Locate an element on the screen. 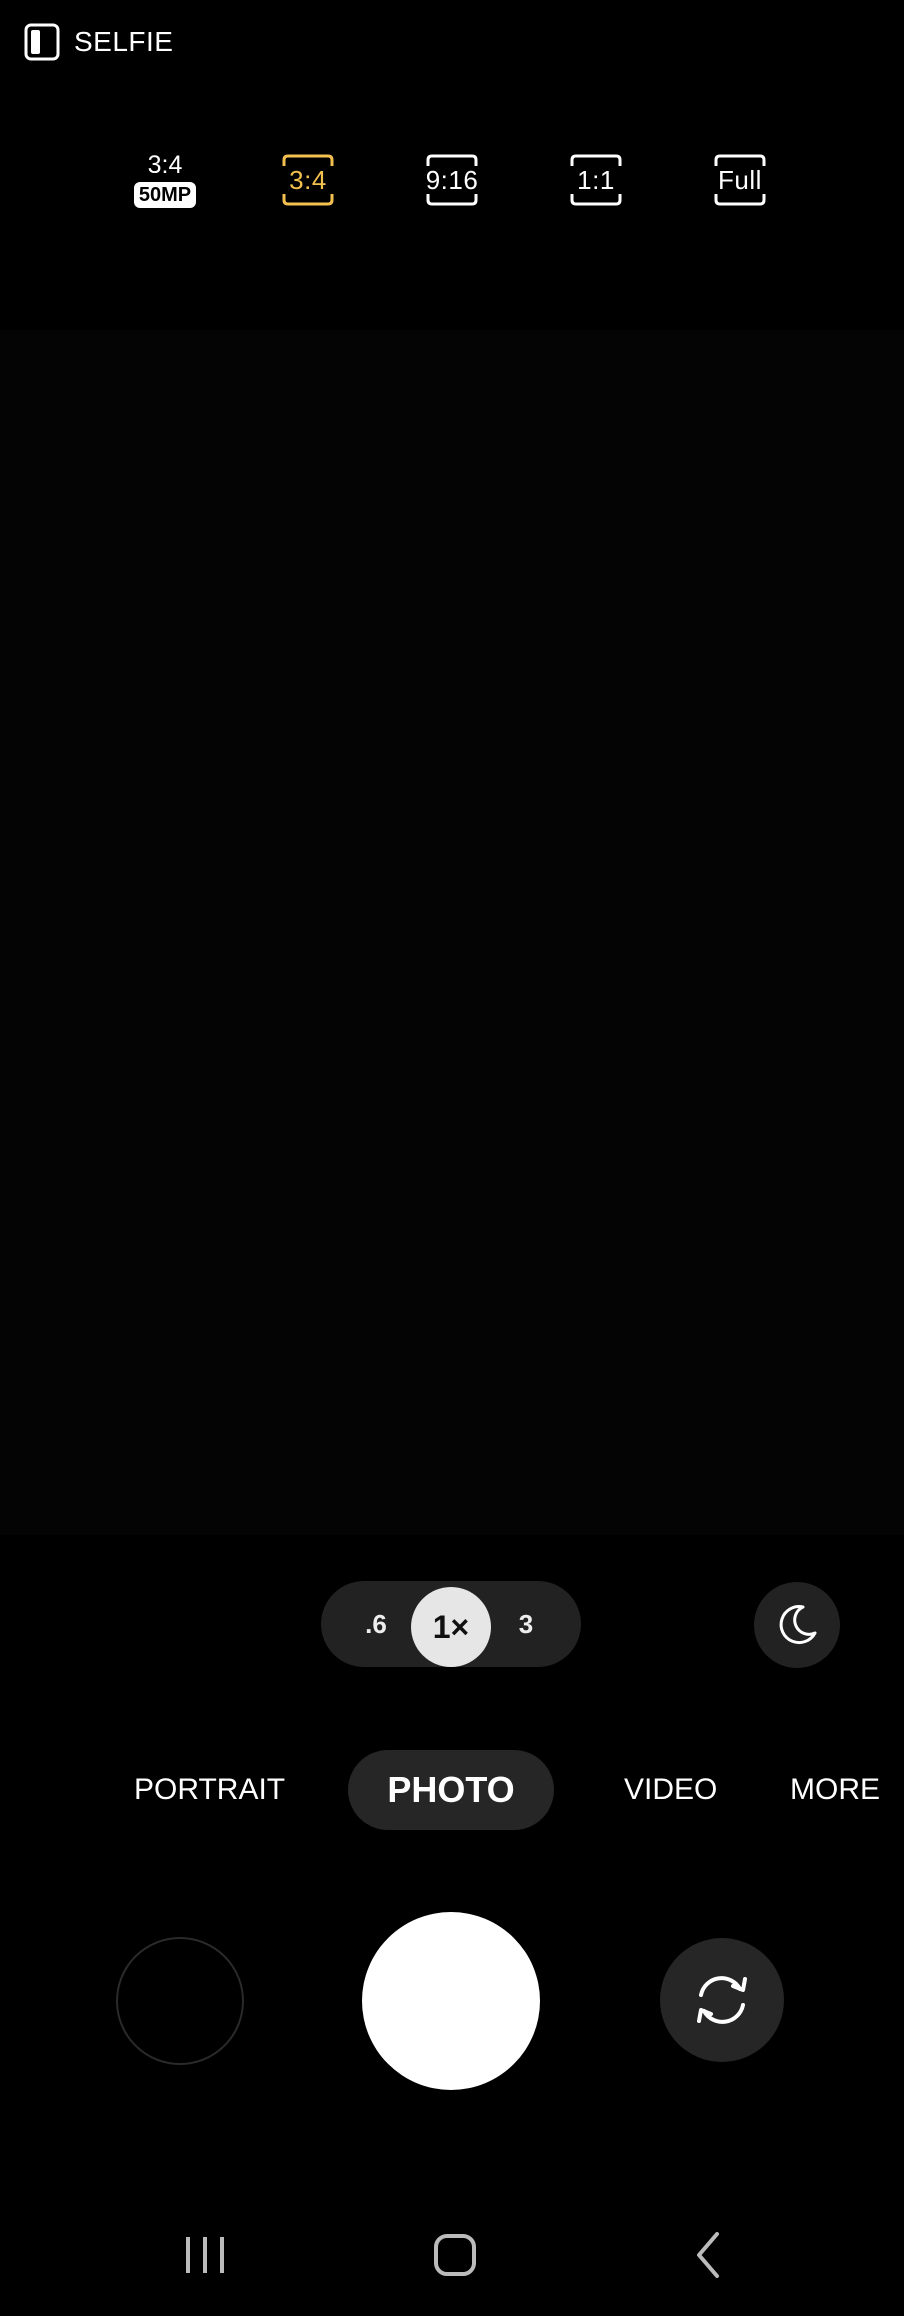 This screenshot has height=2316, width=904. ratio-3-4-50mp: 3:4 50MP is located at coordinates (165, 183).